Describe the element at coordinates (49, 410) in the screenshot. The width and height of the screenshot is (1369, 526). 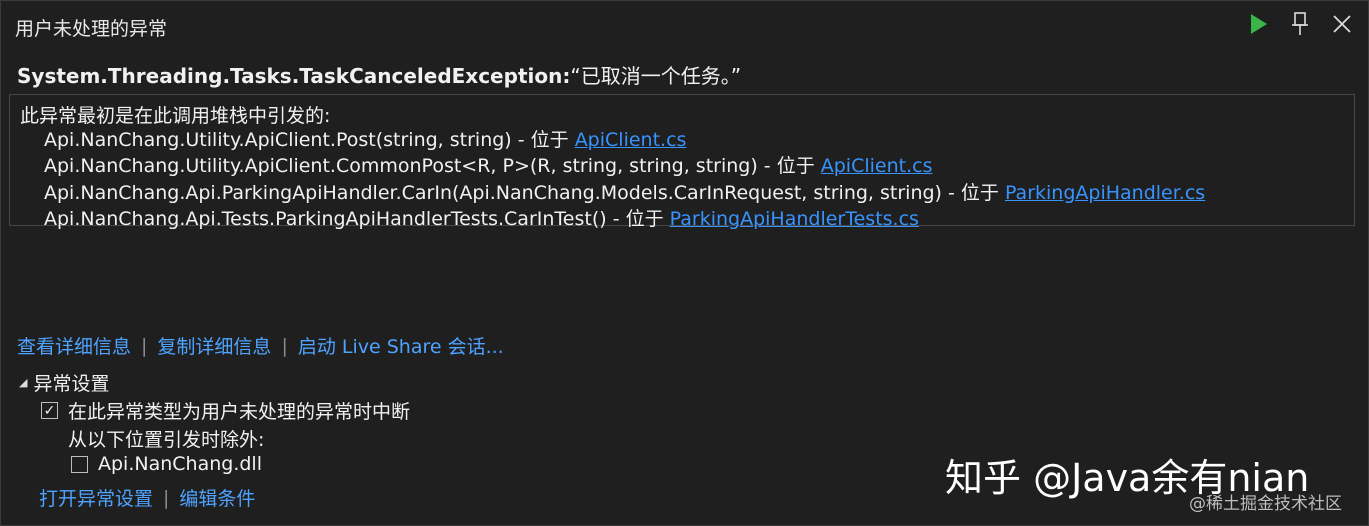
I see `break-checkbox: ✓` at that location.